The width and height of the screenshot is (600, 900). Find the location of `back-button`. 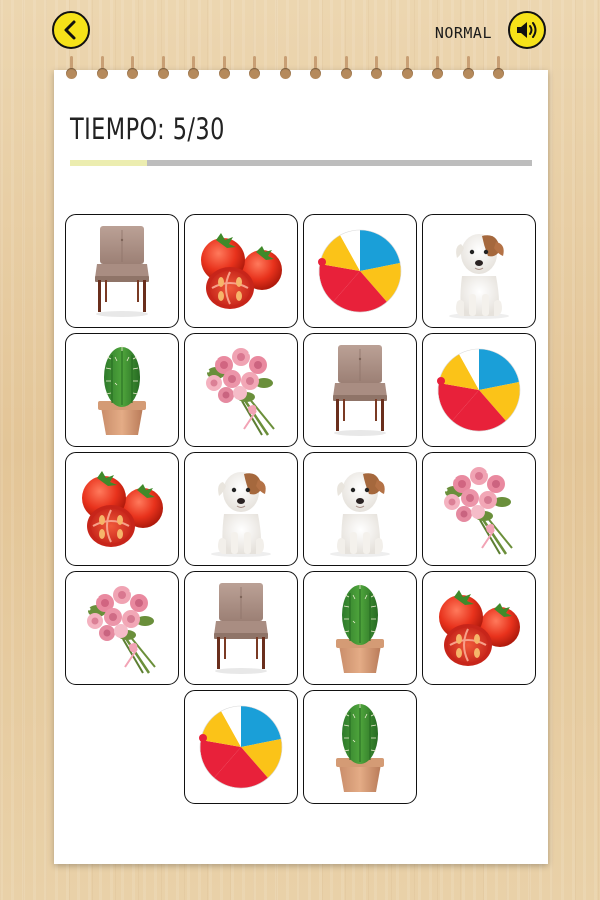

back-button is located at coordinates (71, 30).